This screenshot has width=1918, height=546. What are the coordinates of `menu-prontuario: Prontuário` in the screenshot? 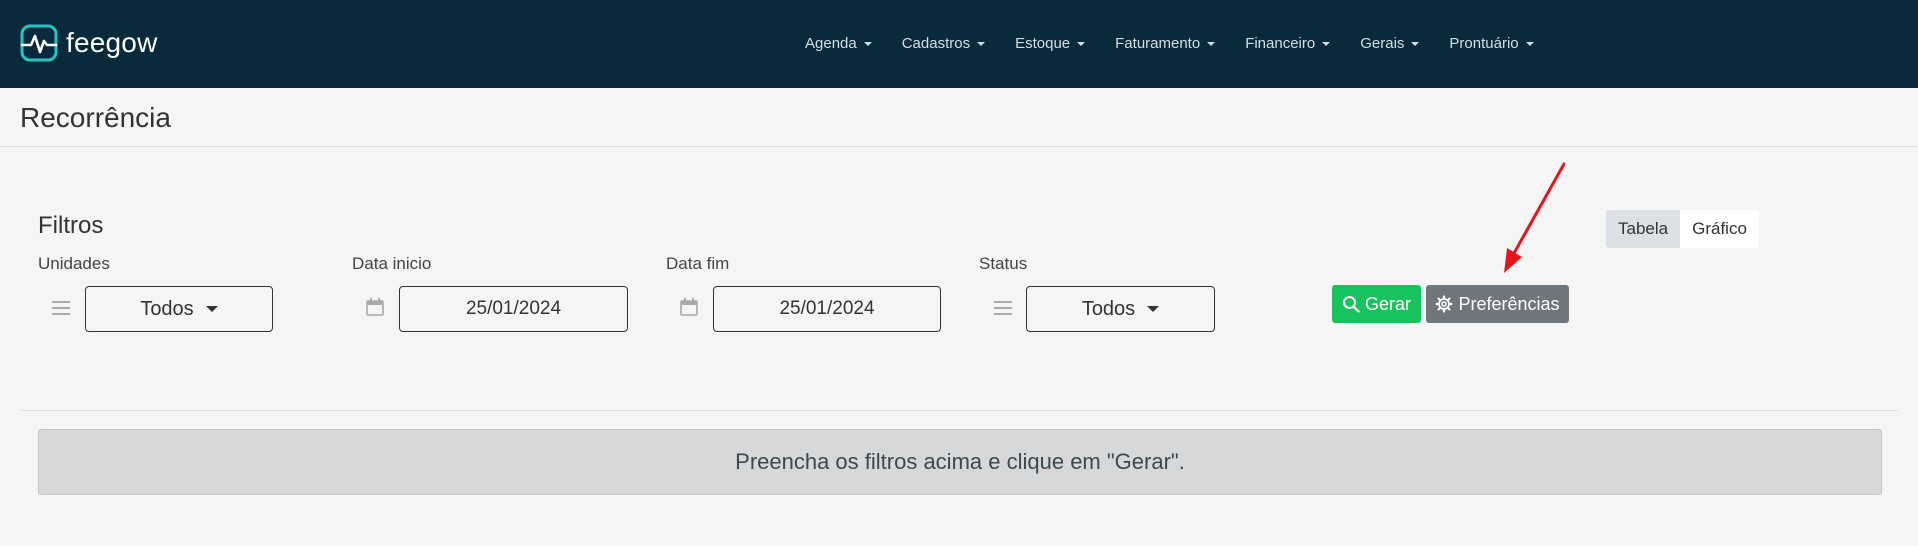 It's located at (1491, 43).